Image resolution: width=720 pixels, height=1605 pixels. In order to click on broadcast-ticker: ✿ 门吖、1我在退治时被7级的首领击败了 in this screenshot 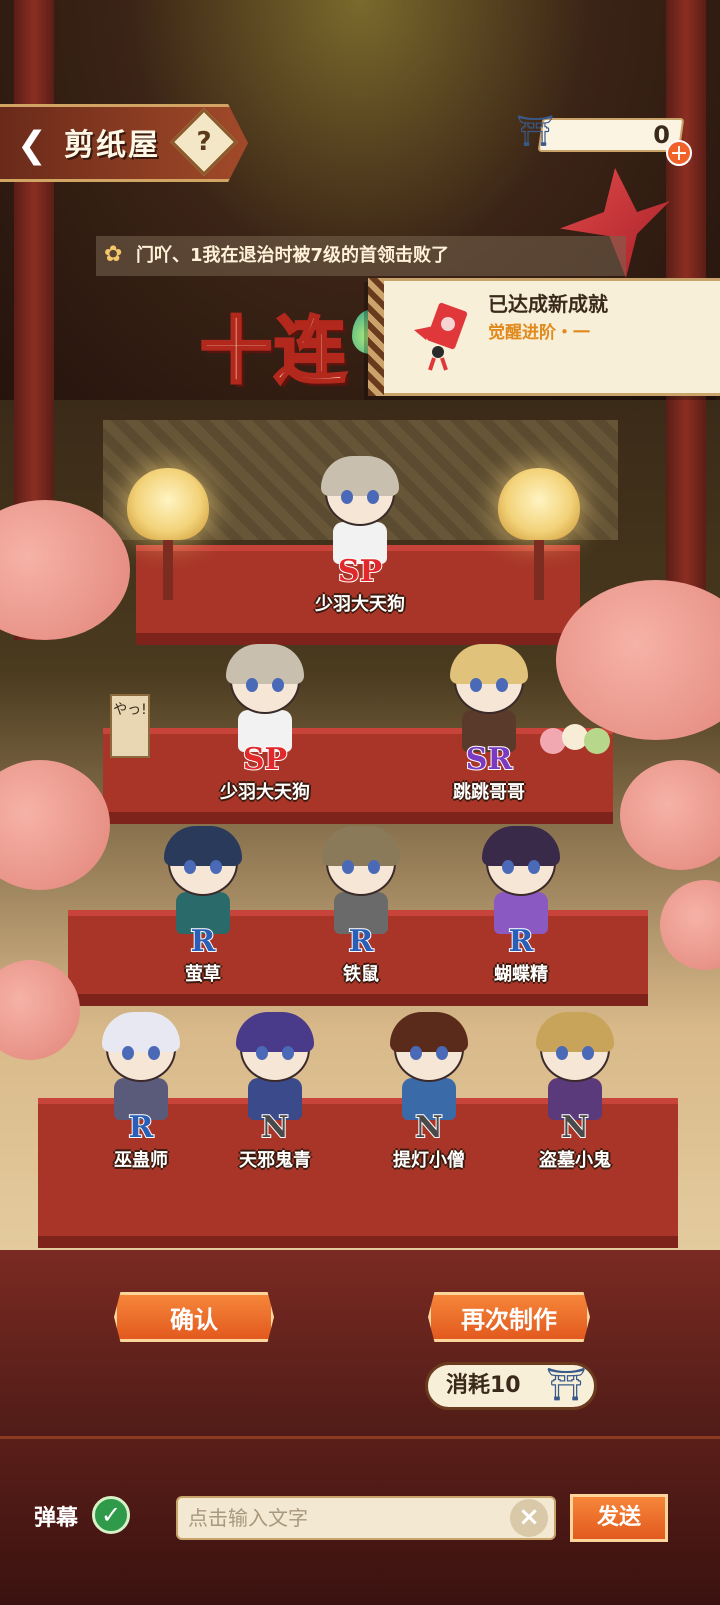, I will do `click(361, 256)`.